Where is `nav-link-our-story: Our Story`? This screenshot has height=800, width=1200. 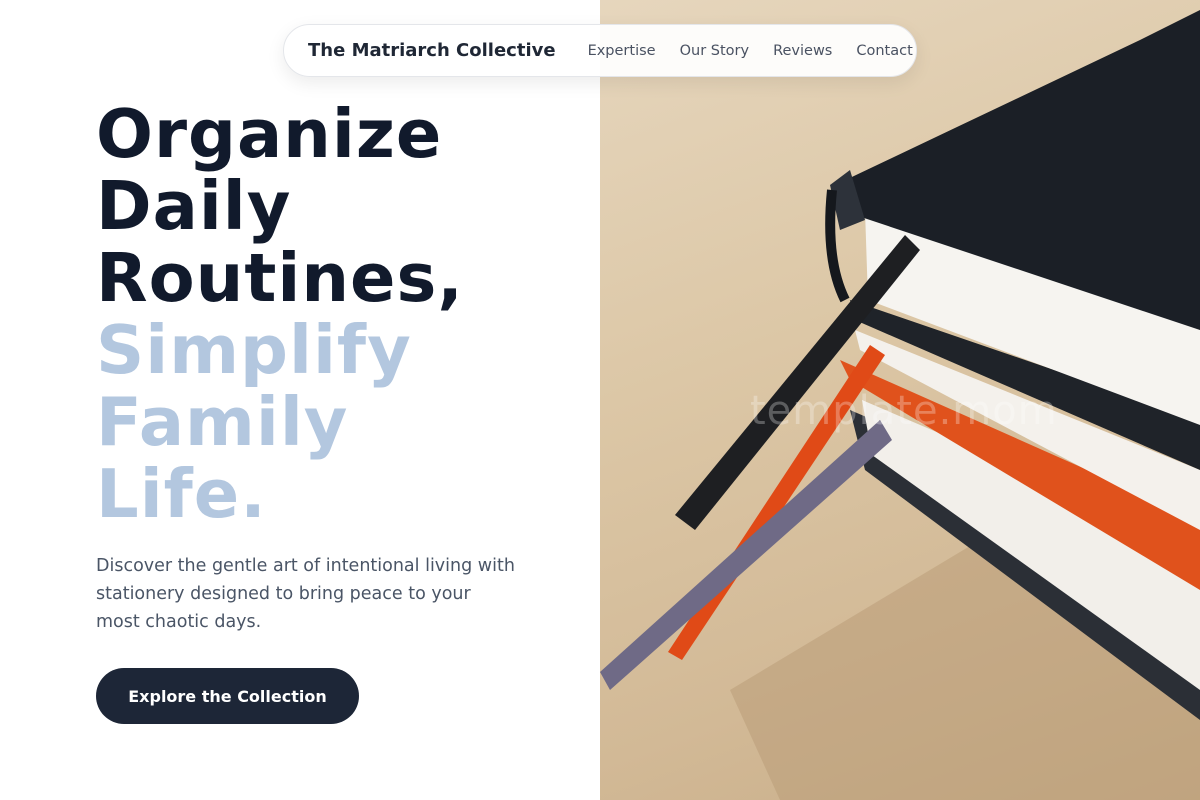 nav-link-our-story: Our Story is located at coordinates (714, 51).